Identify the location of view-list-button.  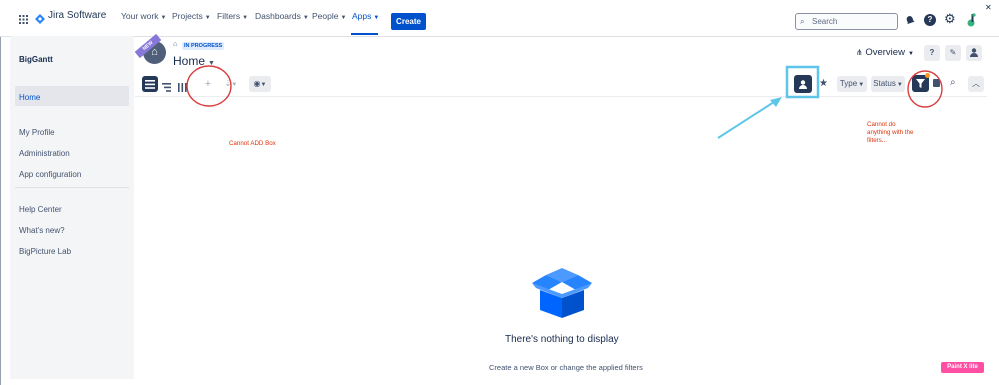
(150, 84).